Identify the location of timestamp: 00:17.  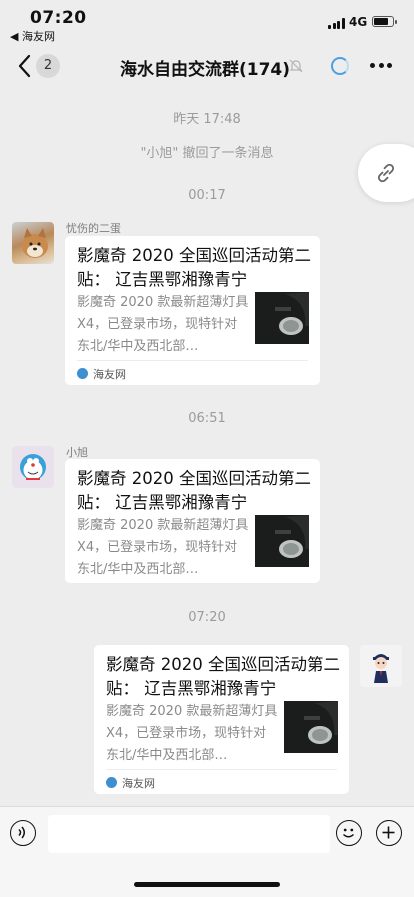
(207, 195).